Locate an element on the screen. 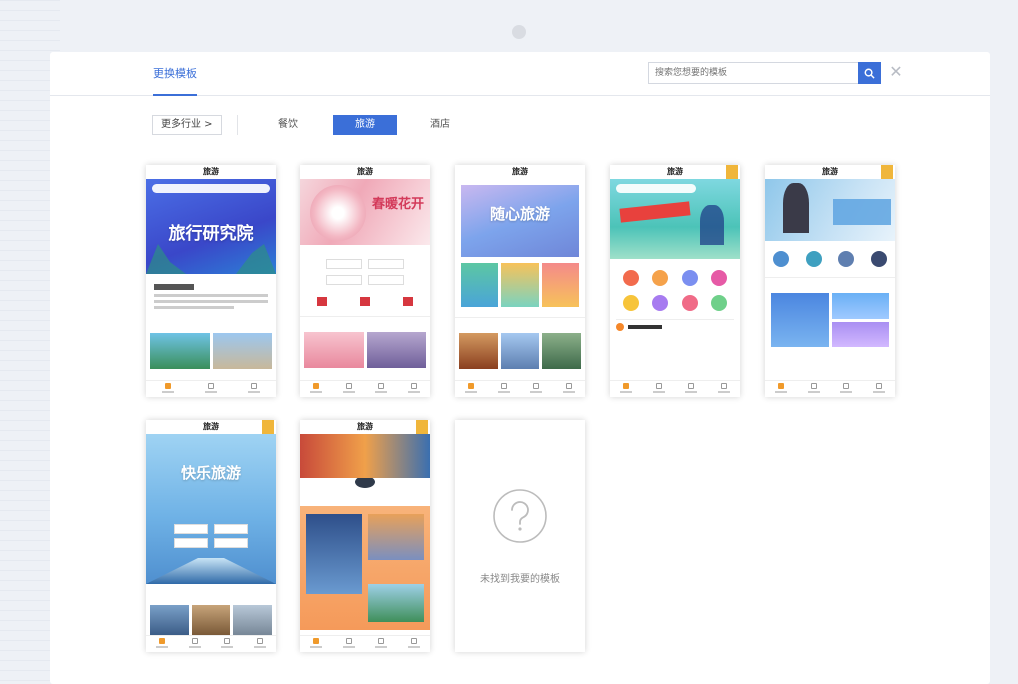 The image size is (1018, 684). more-industries-button: 更多行业 > is located at coordinates (187, 125).